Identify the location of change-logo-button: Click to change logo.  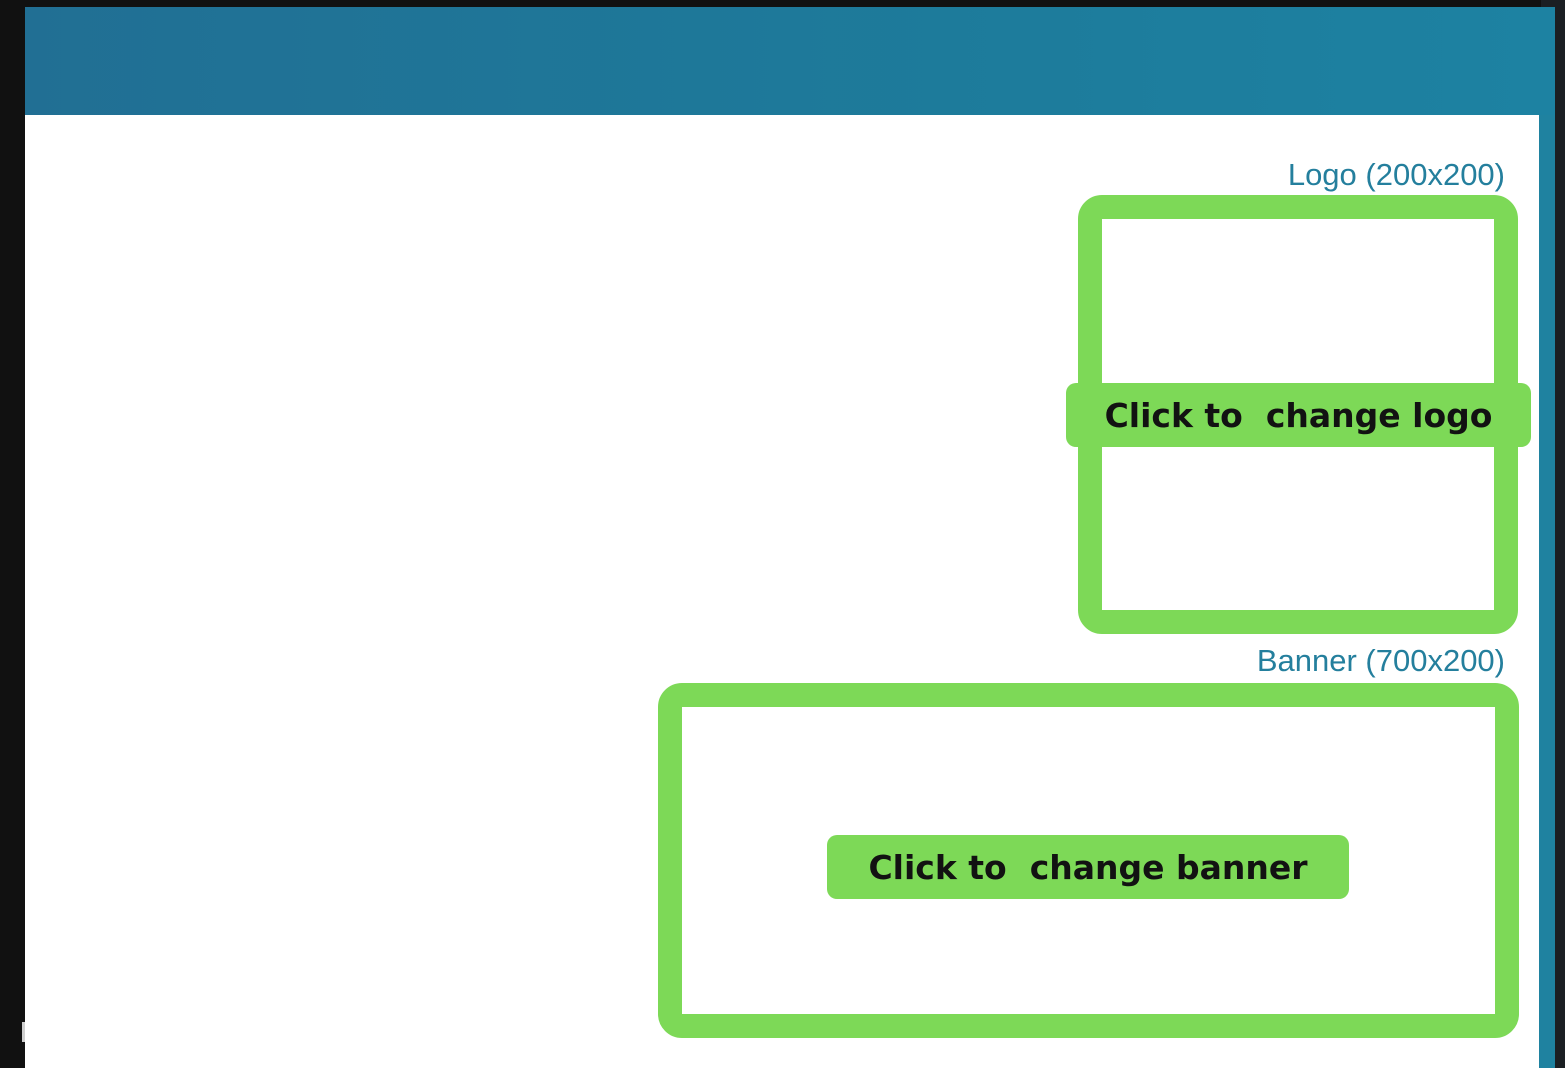
(1298, 415).